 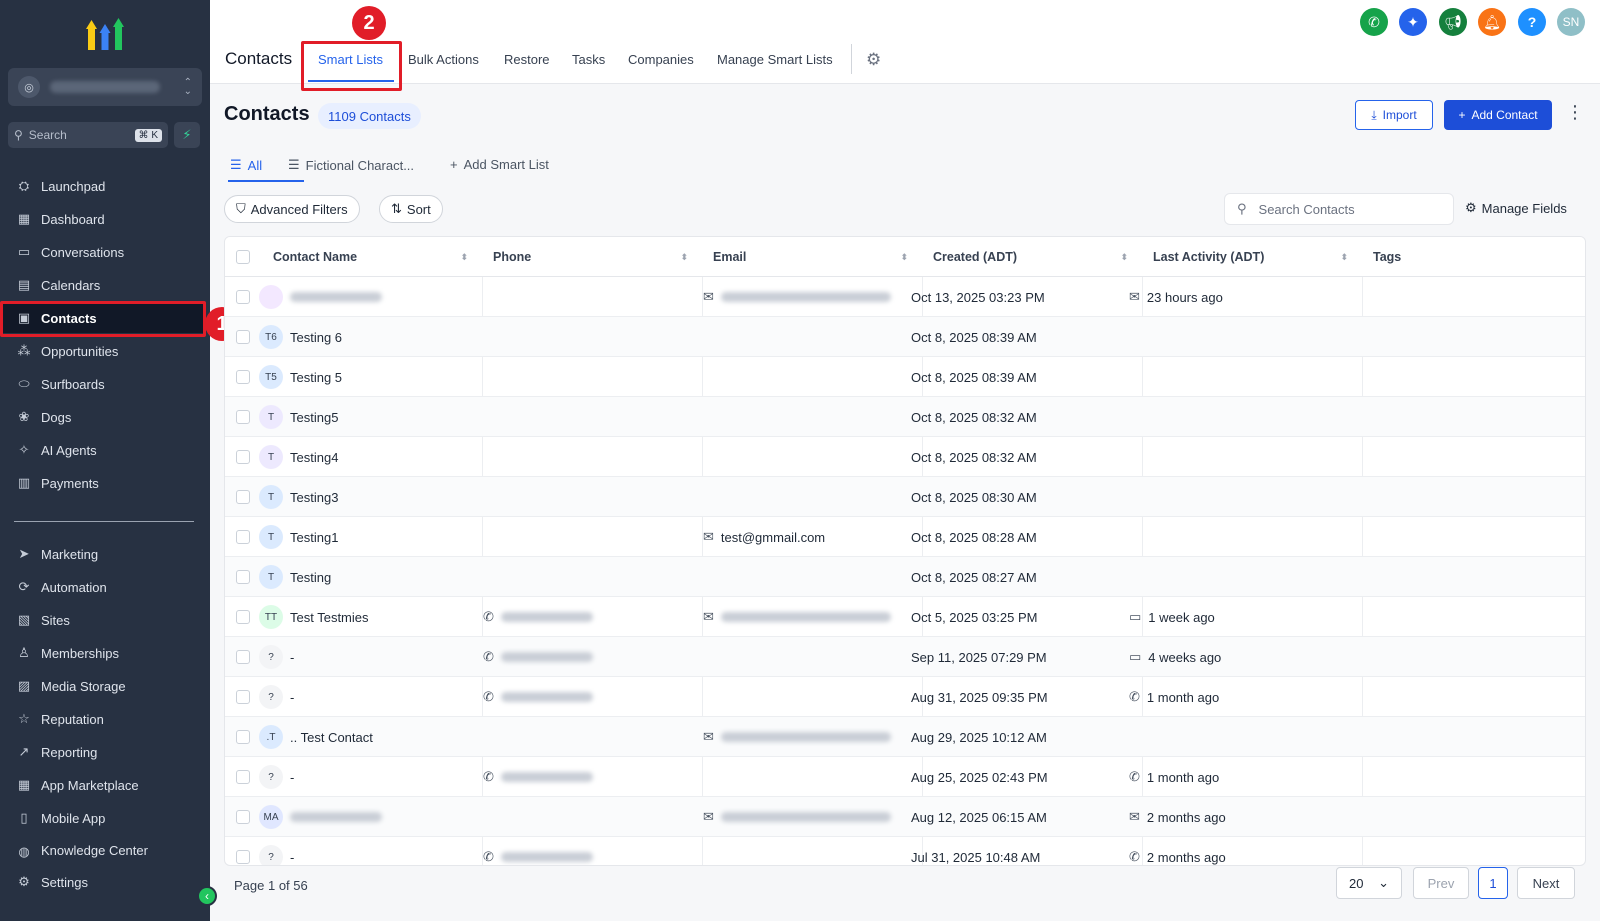 What do you see at coordinates (105, 87) in the screenshot?
I see `account-switcher: ◎ ⌃ ⌄` at bounding box center [105, 87].